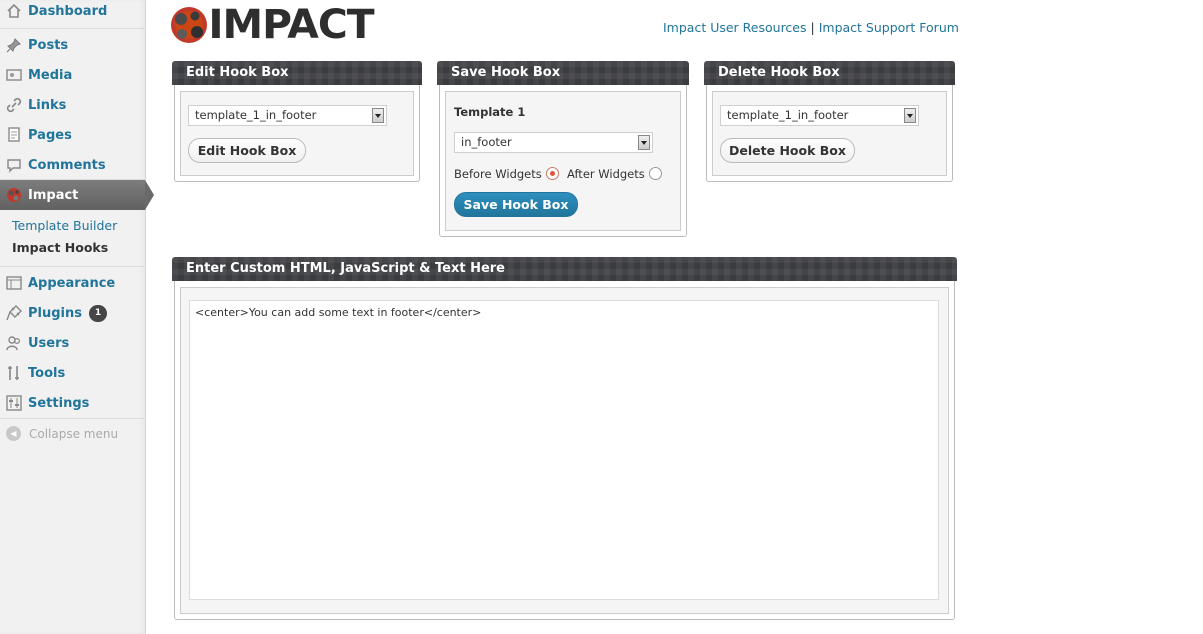 The image size is (1203, 634). Describe the element at coordinates (563, 73) in the screenshot. I see `panel-title: Save Hook Box` at that location.